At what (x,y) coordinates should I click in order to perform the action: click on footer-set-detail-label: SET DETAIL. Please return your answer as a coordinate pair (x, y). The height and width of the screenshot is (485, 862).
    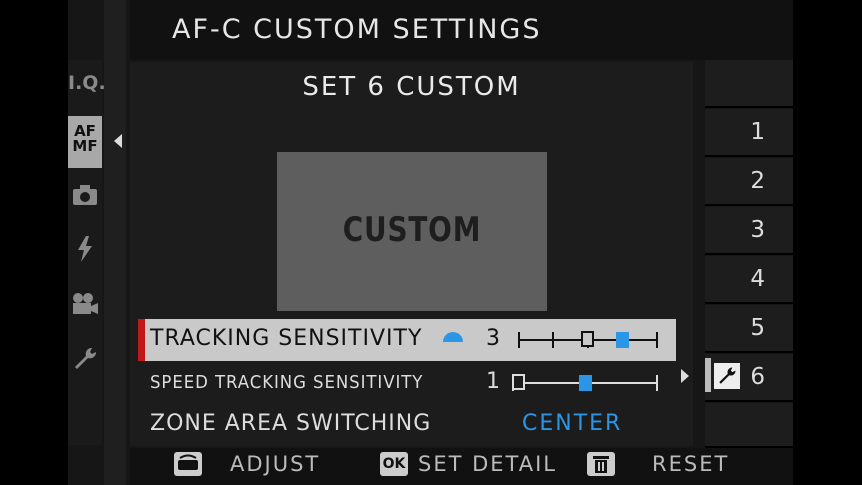
    Looking at the image, I should click on (487, 464).